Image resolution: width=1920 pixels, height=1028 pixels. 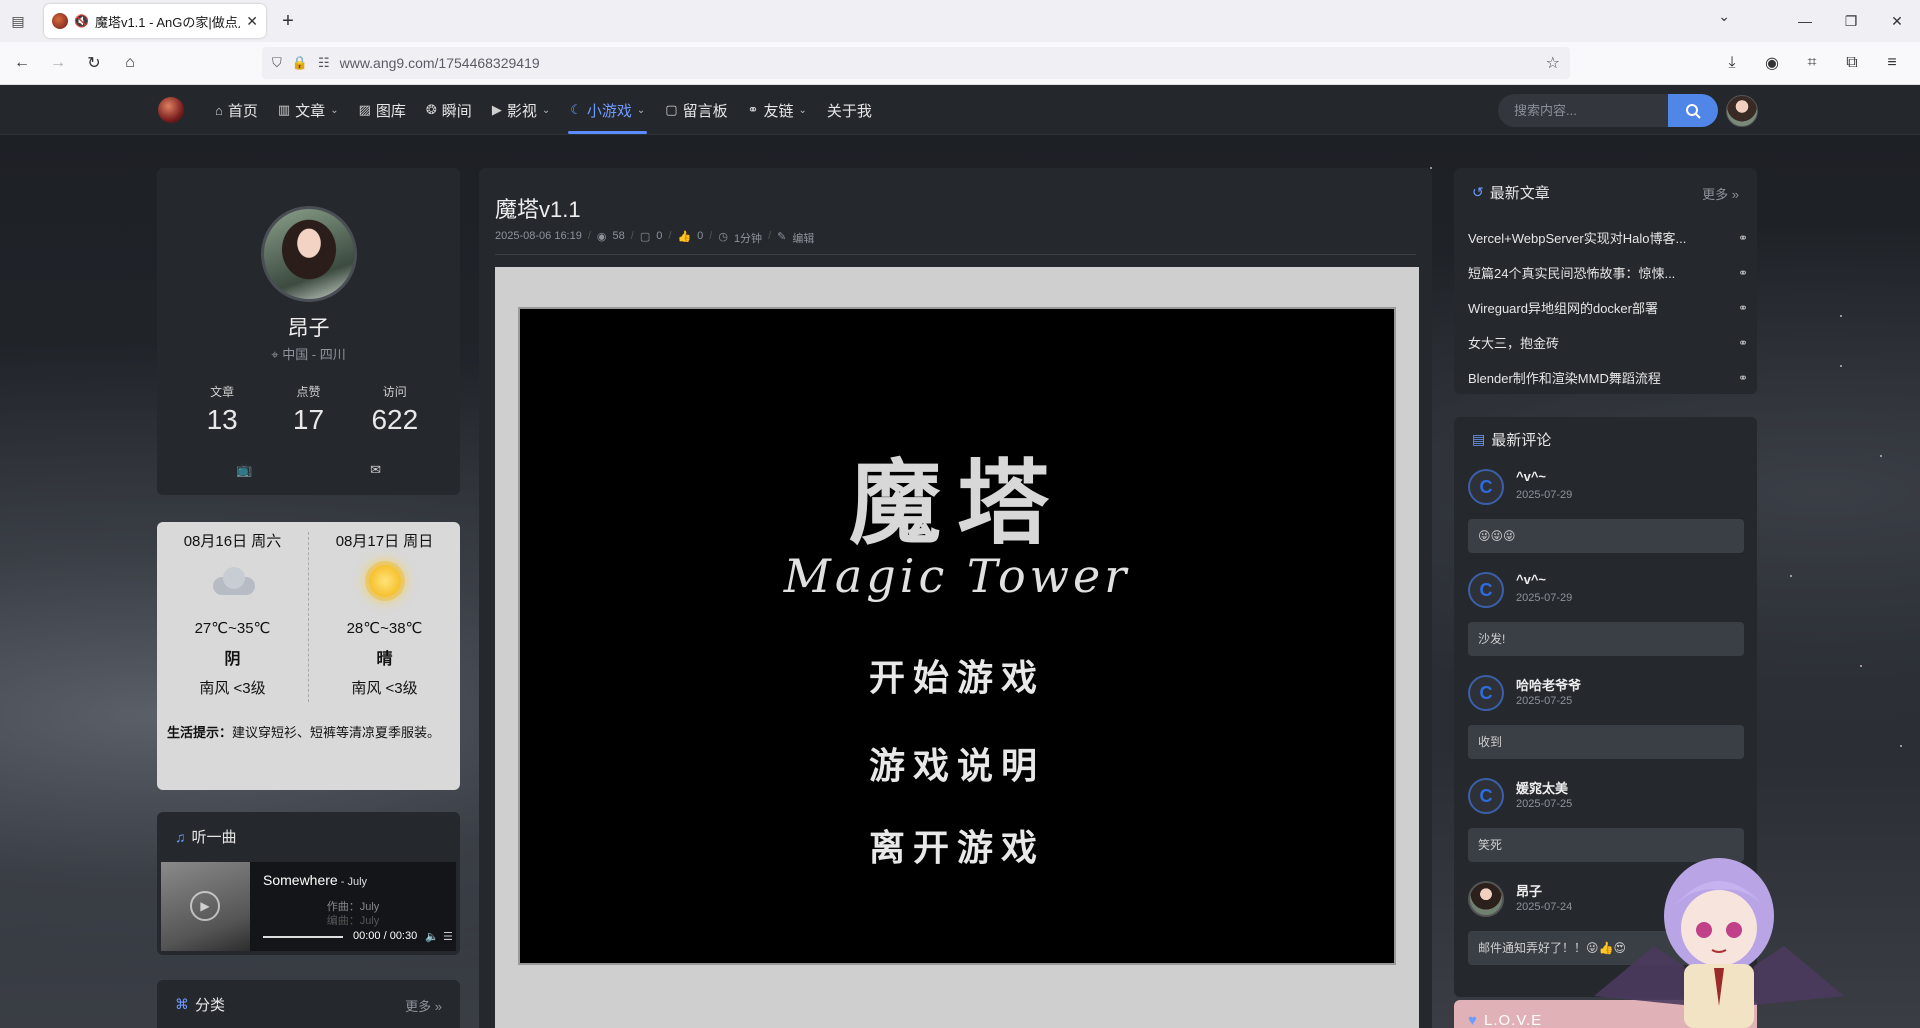 I want to click on play-icon: ▶, so click(x=205, y=906).